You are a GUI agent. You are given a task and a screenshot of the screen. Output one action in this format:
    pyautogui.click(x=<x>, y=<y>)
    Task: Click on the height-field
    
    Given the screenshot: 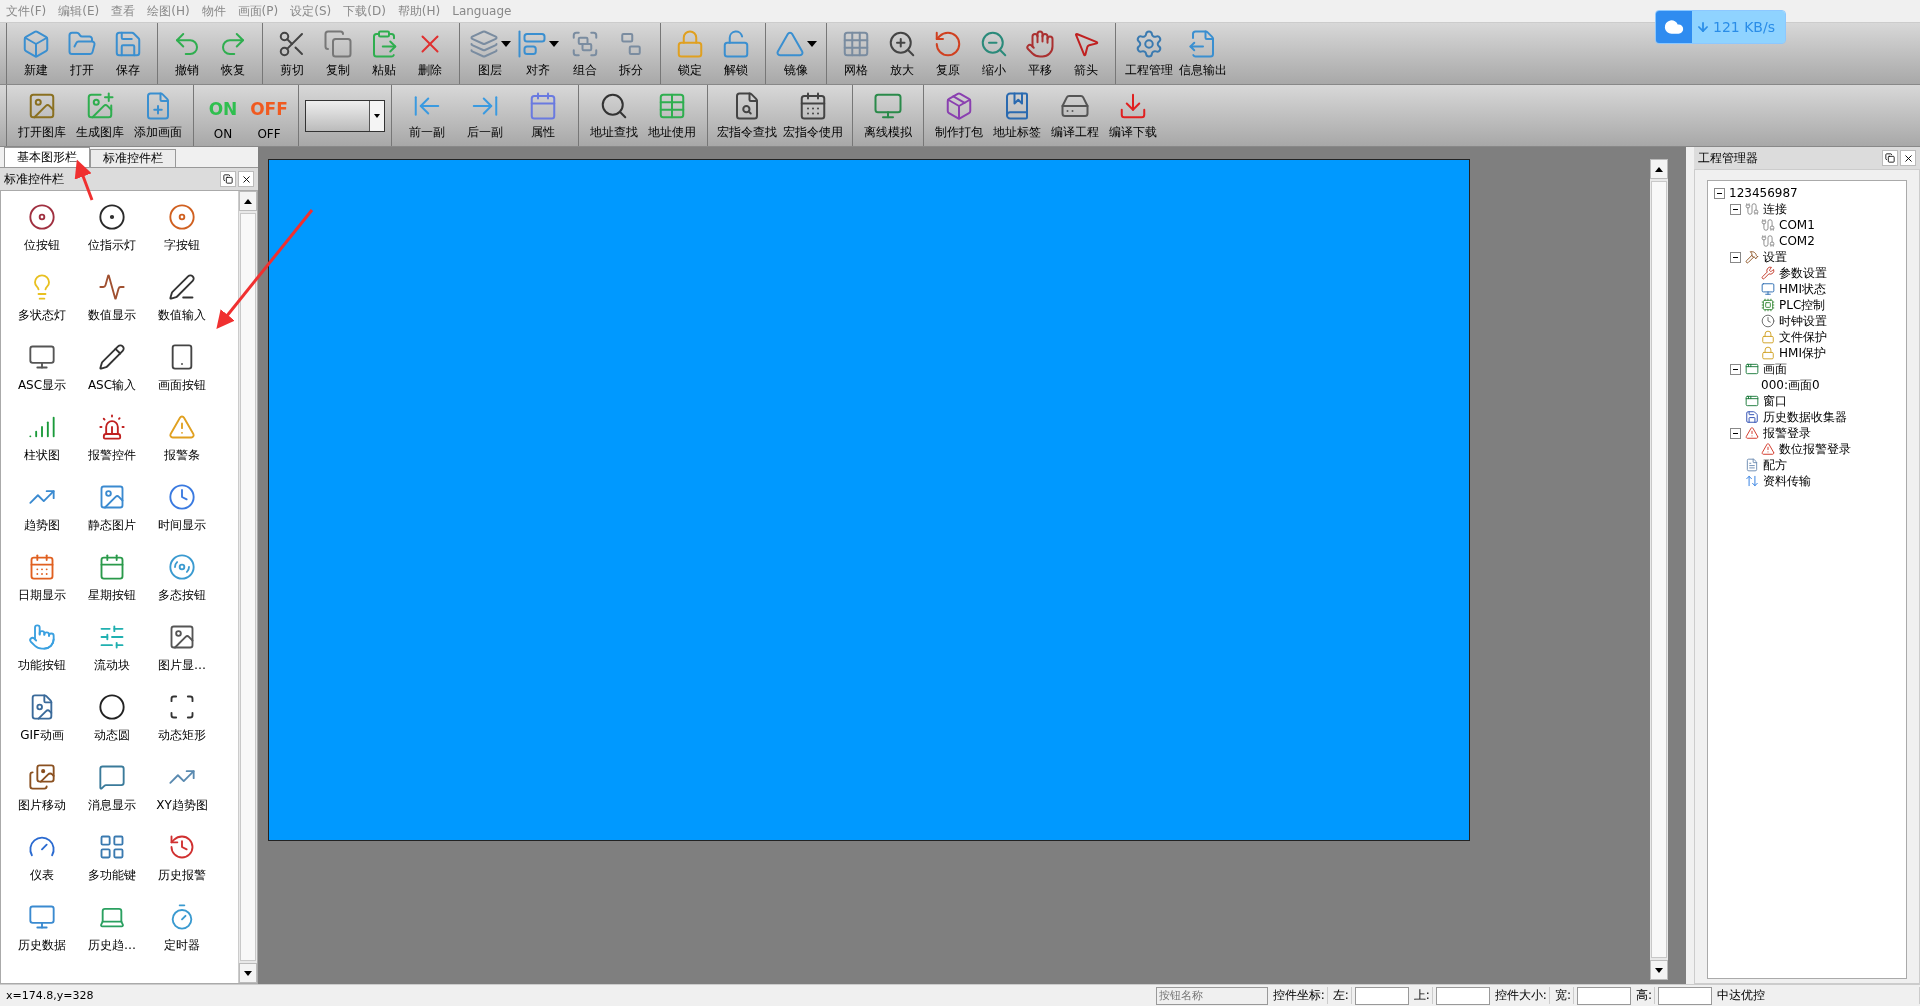 What is the action you would take?
    pyautogui.click(x=1685, y=995)
    